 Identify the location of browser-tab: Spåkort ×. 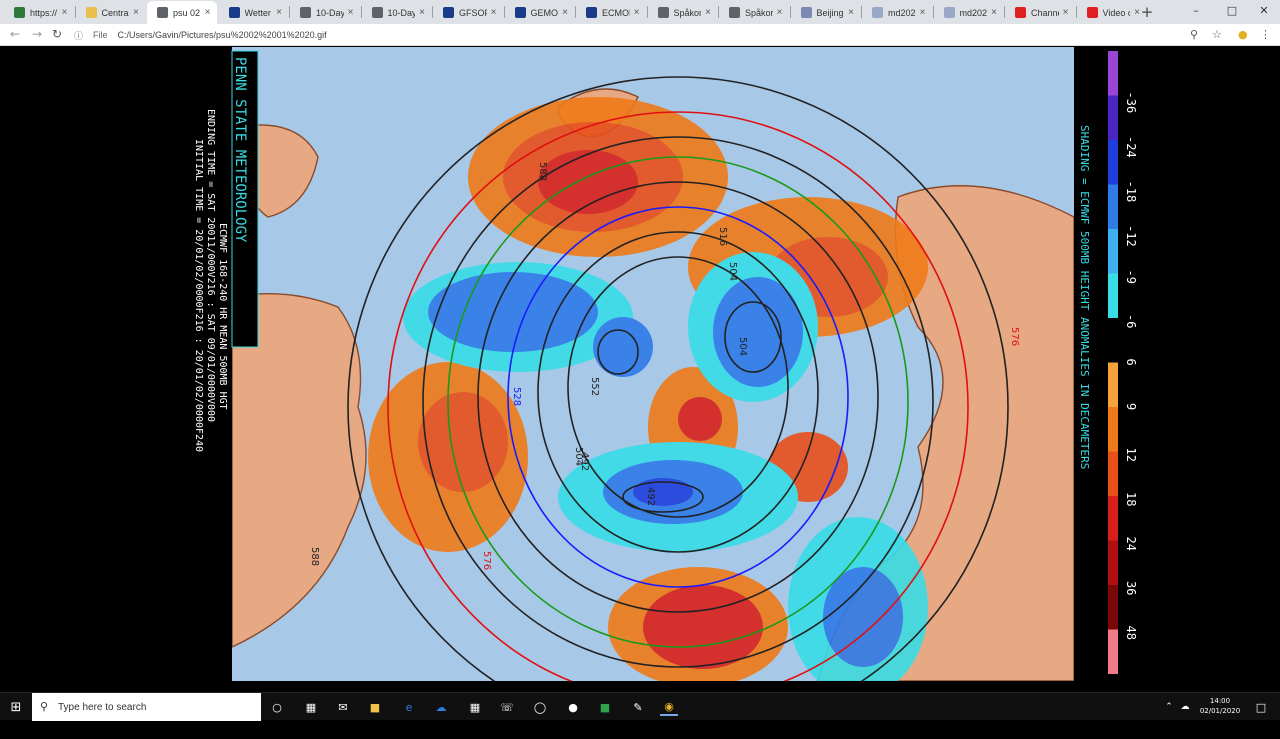
(754, 12).